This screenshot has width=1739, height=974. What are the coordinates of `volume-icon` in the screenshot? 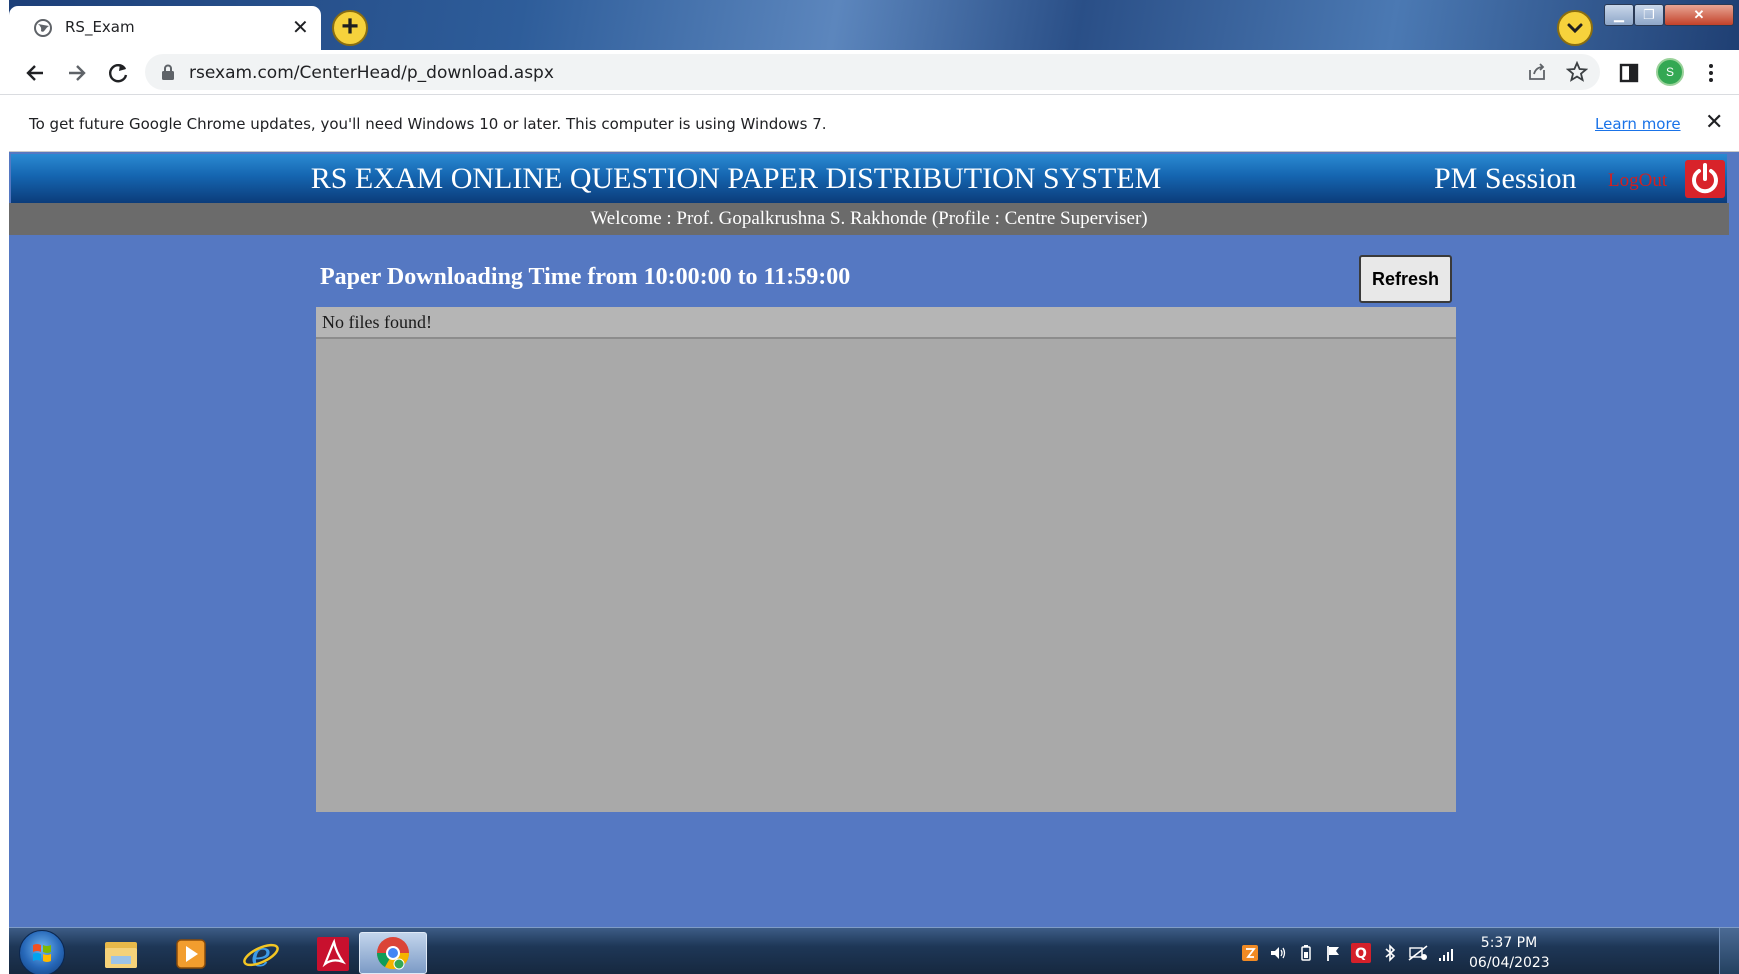 It's located at (1278, 953).